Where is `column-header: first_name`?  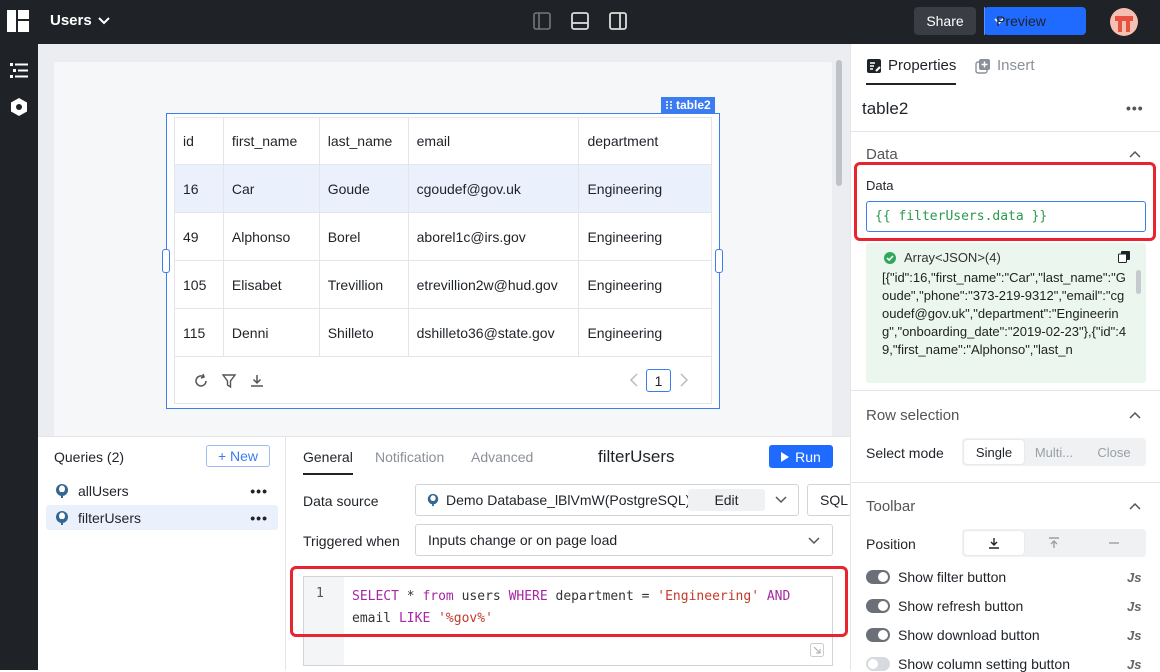
column-header: first_name is located at coordinates (271, 141).